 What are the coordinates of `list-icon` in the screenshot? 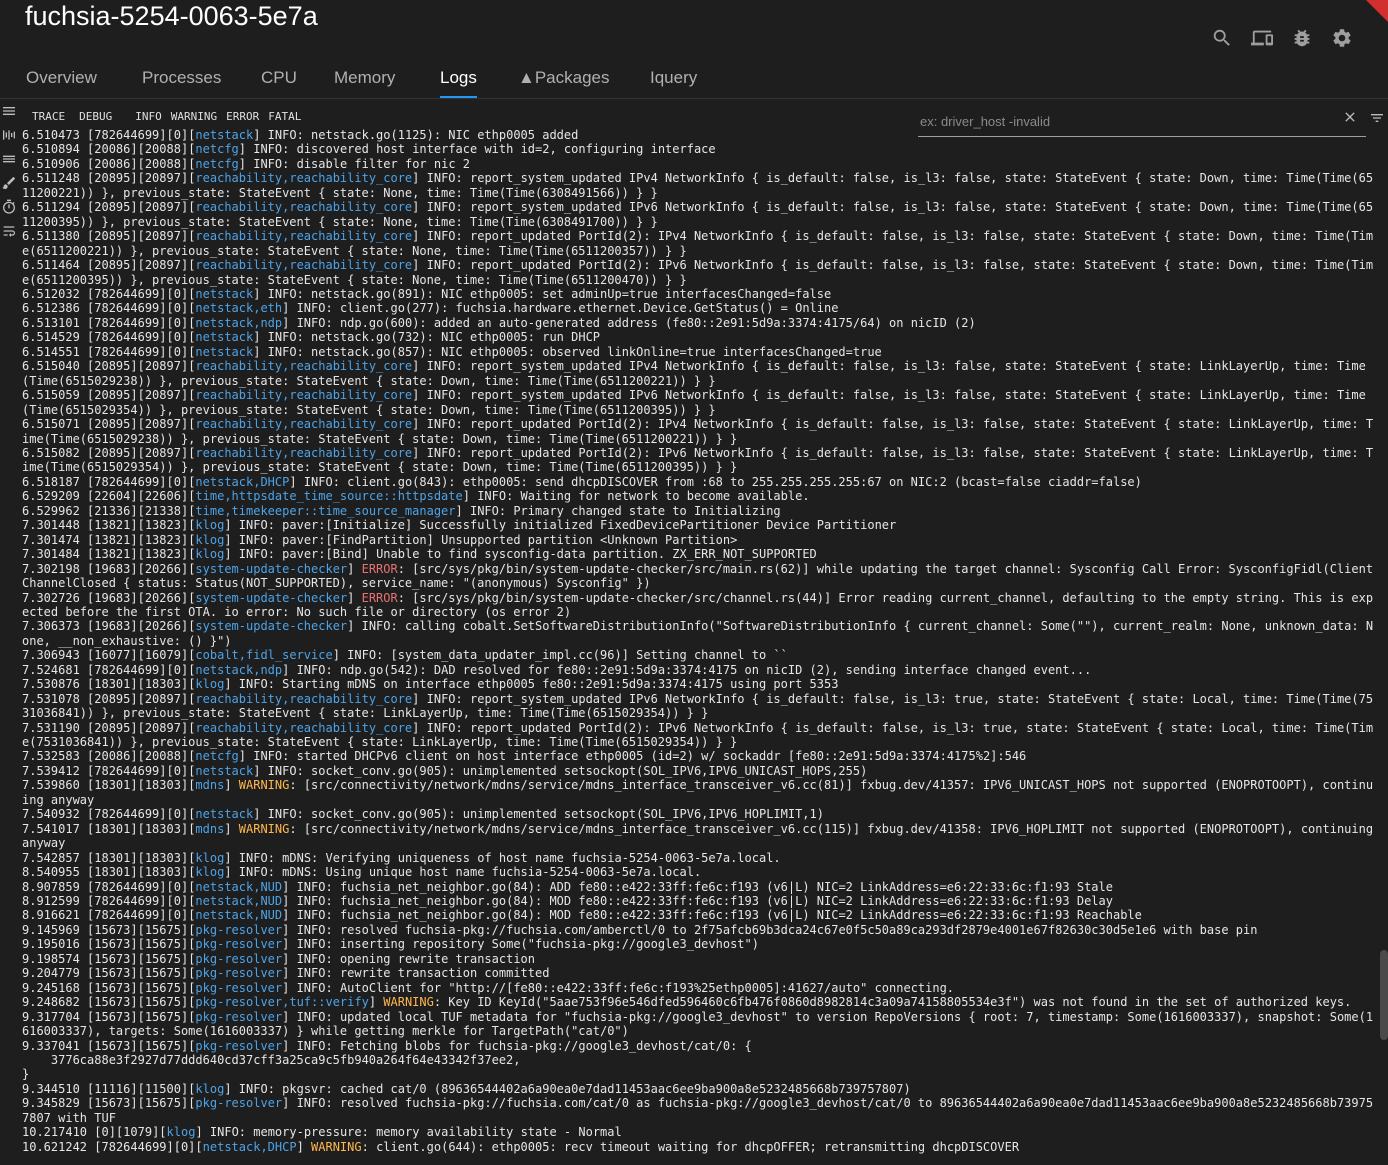 It's located at (9, 159).